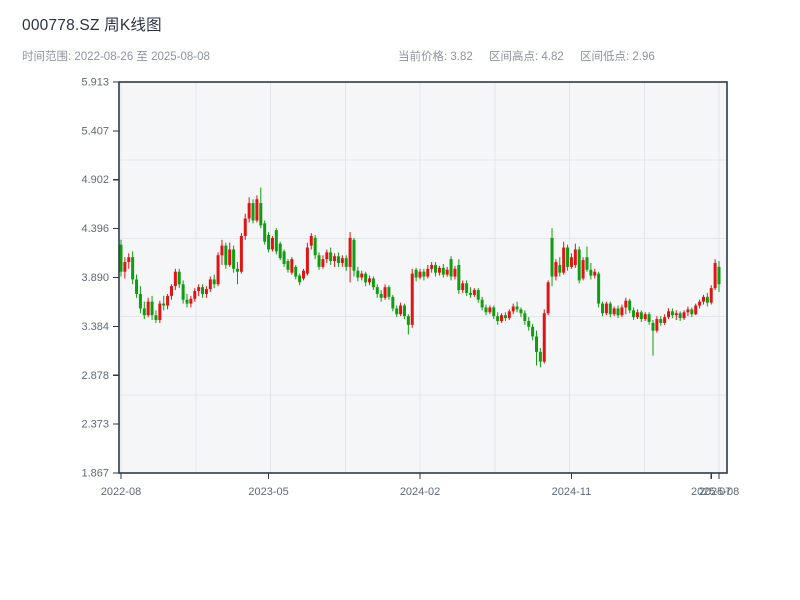  I want to click on x-tick-label: 2022-08, so click(121, 492).